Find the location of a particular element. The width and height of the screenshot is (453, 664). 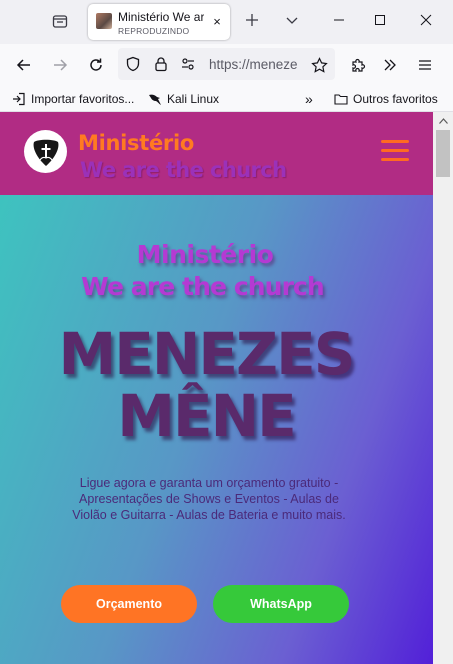

tab-playing-label: REPRODUZINDO is located at coordinates (154, 31).